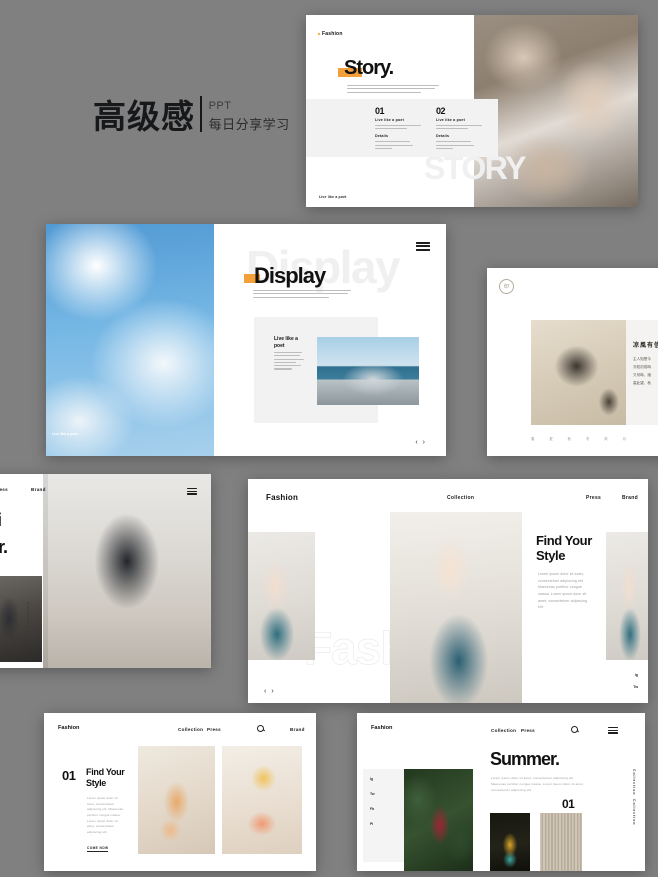  What do you see at coordinates (389, 120) in the screenshot?
I see `story-card-01-title: Live like a poet` at bounding box center [389, 120].